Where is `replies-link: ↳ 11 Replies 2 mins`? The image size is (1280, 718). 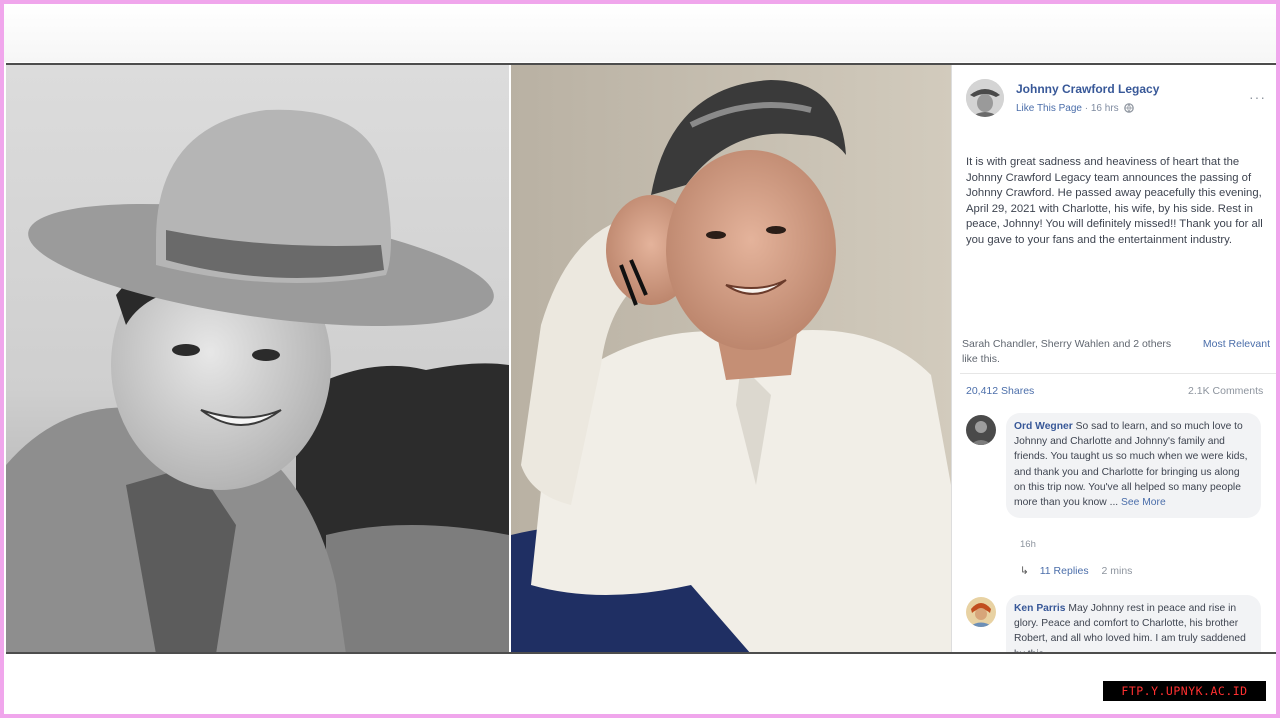
replies-link: ↳ 11 Replies 2 mins is located at coordinates (1076, 571).